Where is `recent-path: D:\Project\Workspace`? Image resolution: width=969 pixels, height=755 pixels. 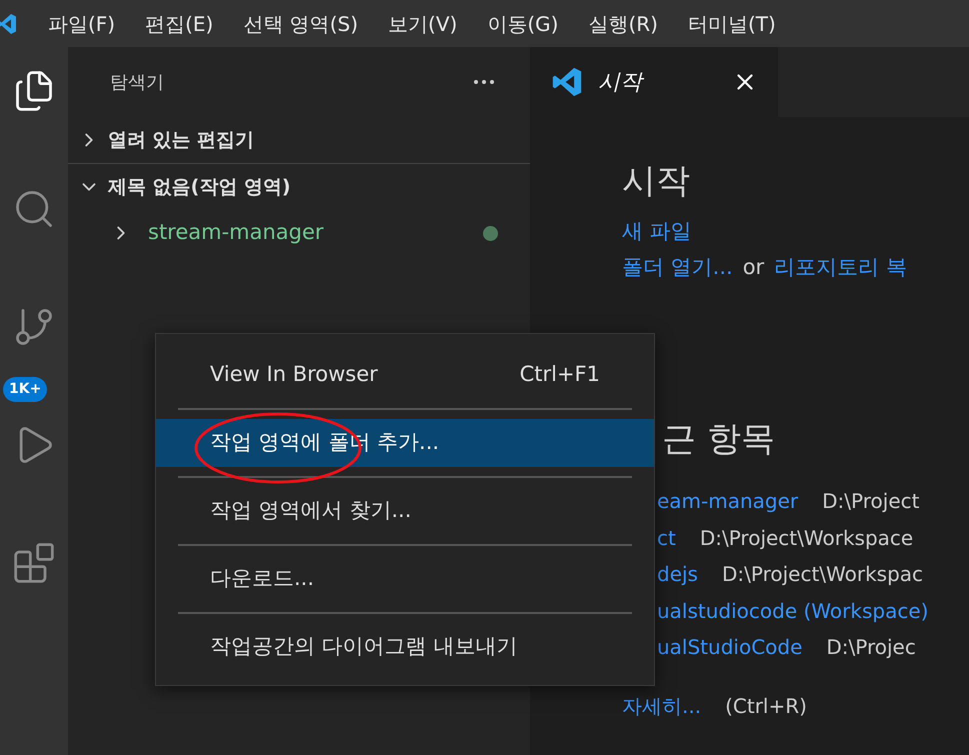
recent-path: D:\Project\Workspace is located at coordinates (807, 538).